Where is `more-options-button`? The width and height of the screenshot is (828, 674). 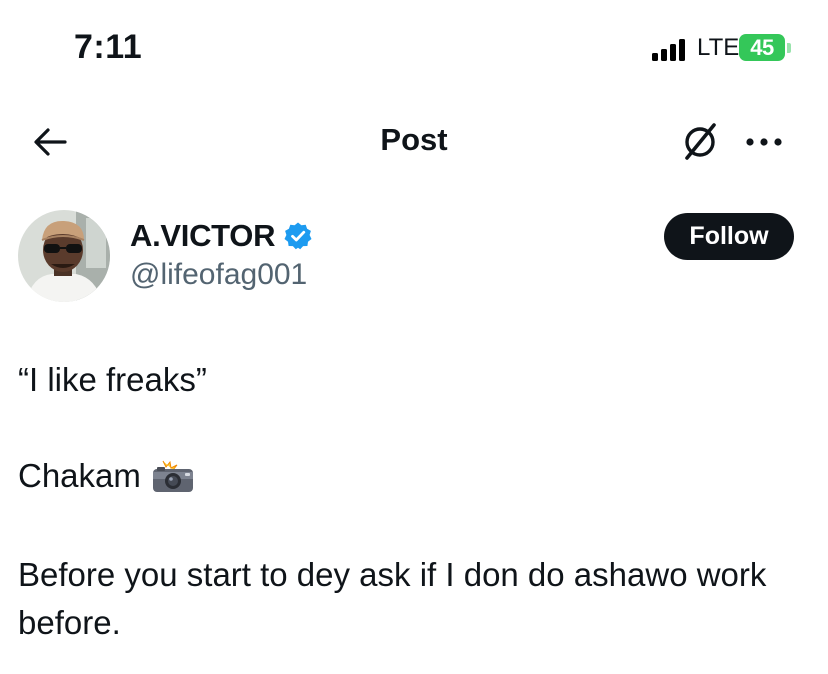 more-options-button is located at coordinates (764, 142).